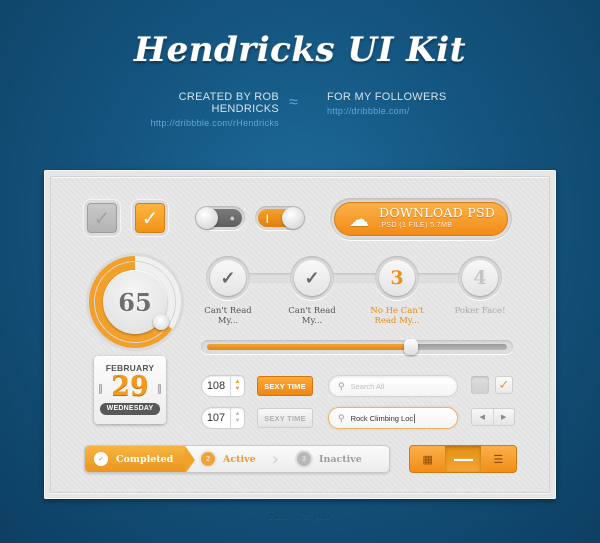 This screenshot has width=600, height=543. I want to click on gauge-handle, so click(161, 322).